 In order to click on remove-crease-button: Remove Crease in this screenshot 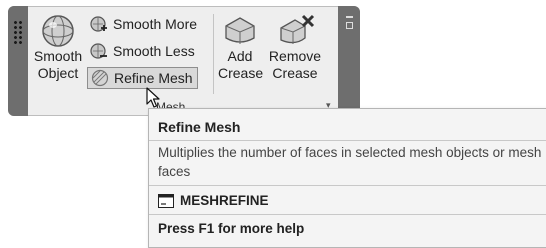, I will do `click(295, 48)`.